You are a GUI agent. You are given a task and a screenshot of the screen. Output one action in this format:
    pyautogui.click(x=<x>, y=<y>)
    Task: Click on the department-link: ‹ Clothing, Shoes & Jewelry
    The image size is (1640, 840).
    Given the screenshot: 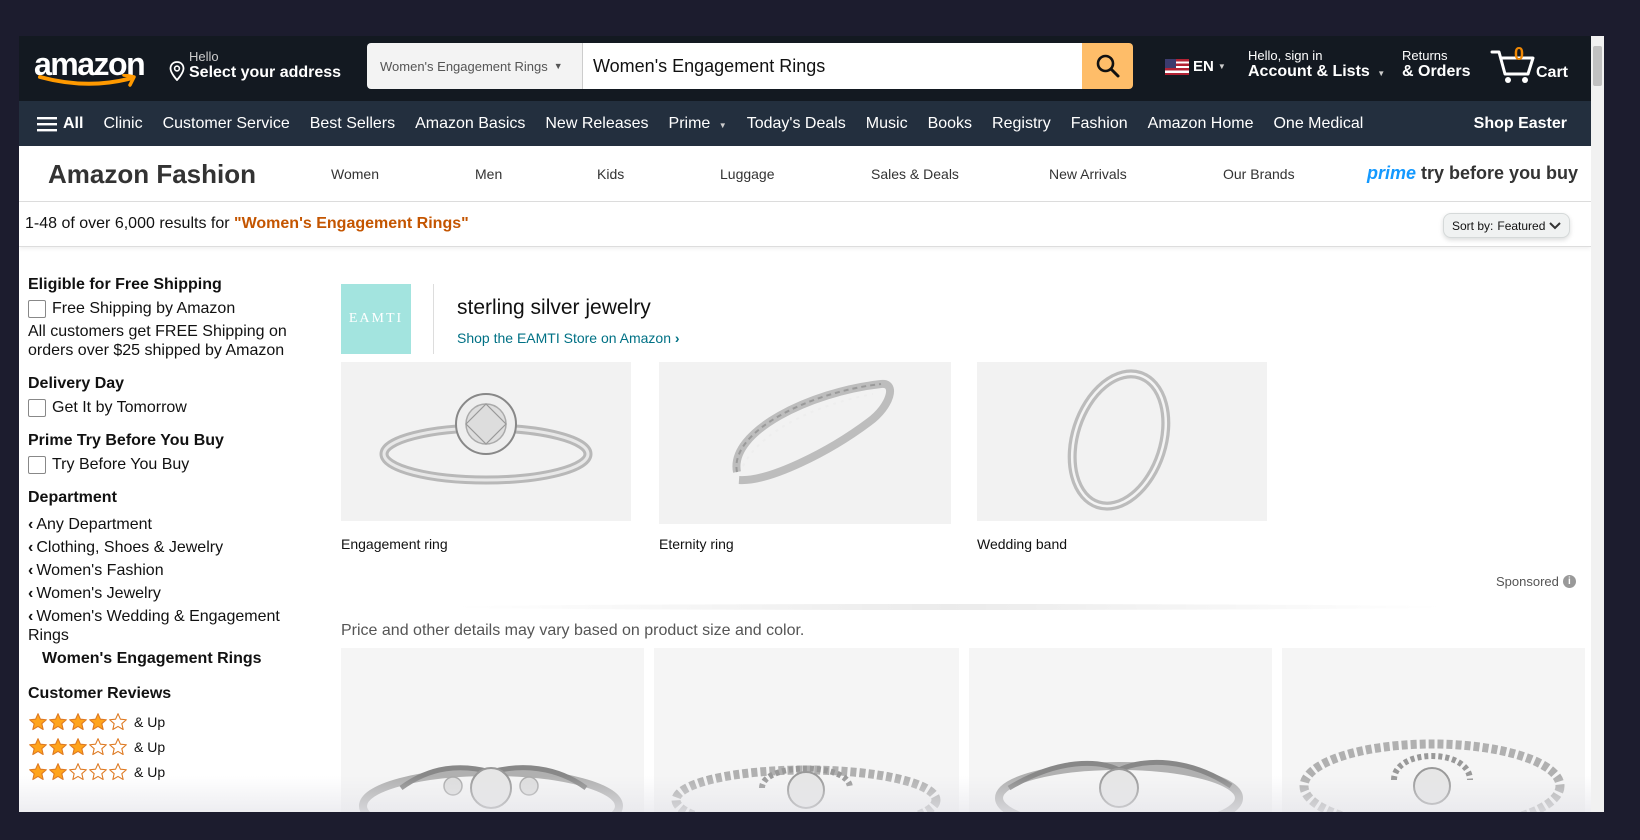 What is the action you would take?
    pyautogui.click(x=168, y=547)
    